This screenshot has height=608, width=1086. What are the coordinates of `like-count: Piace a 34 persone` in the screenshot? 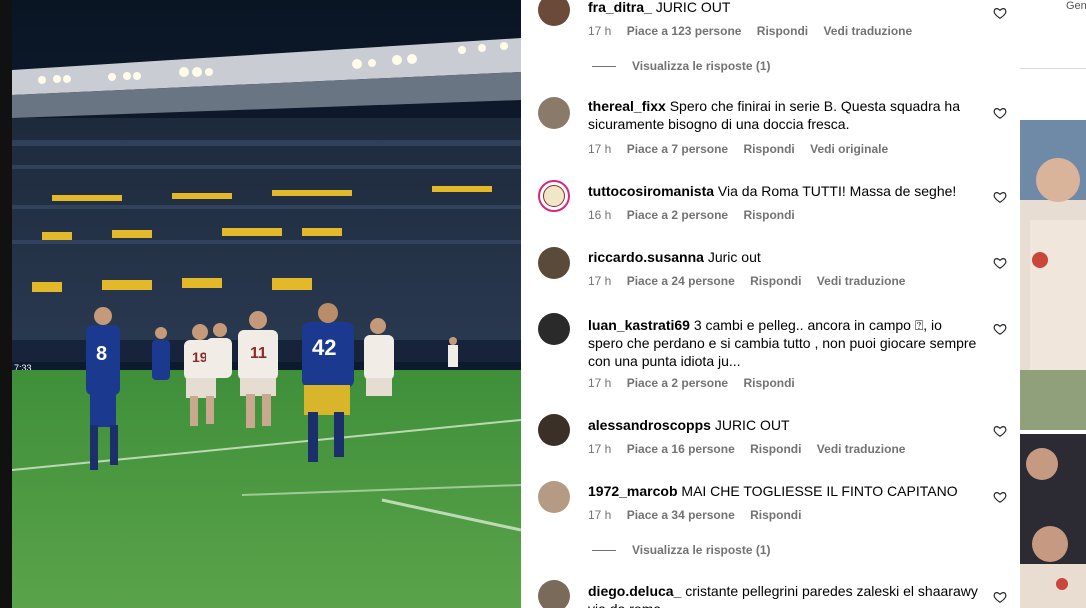 It's located at (681, 515).